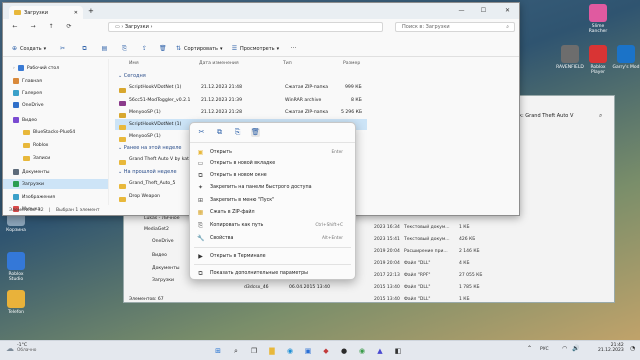 Image resolution: width=640 pixels, height=360 pixels. Describe the element at coordinates (36, 158) in the screenshot. I see `sidebar-item-recordings: Записи` at that location.